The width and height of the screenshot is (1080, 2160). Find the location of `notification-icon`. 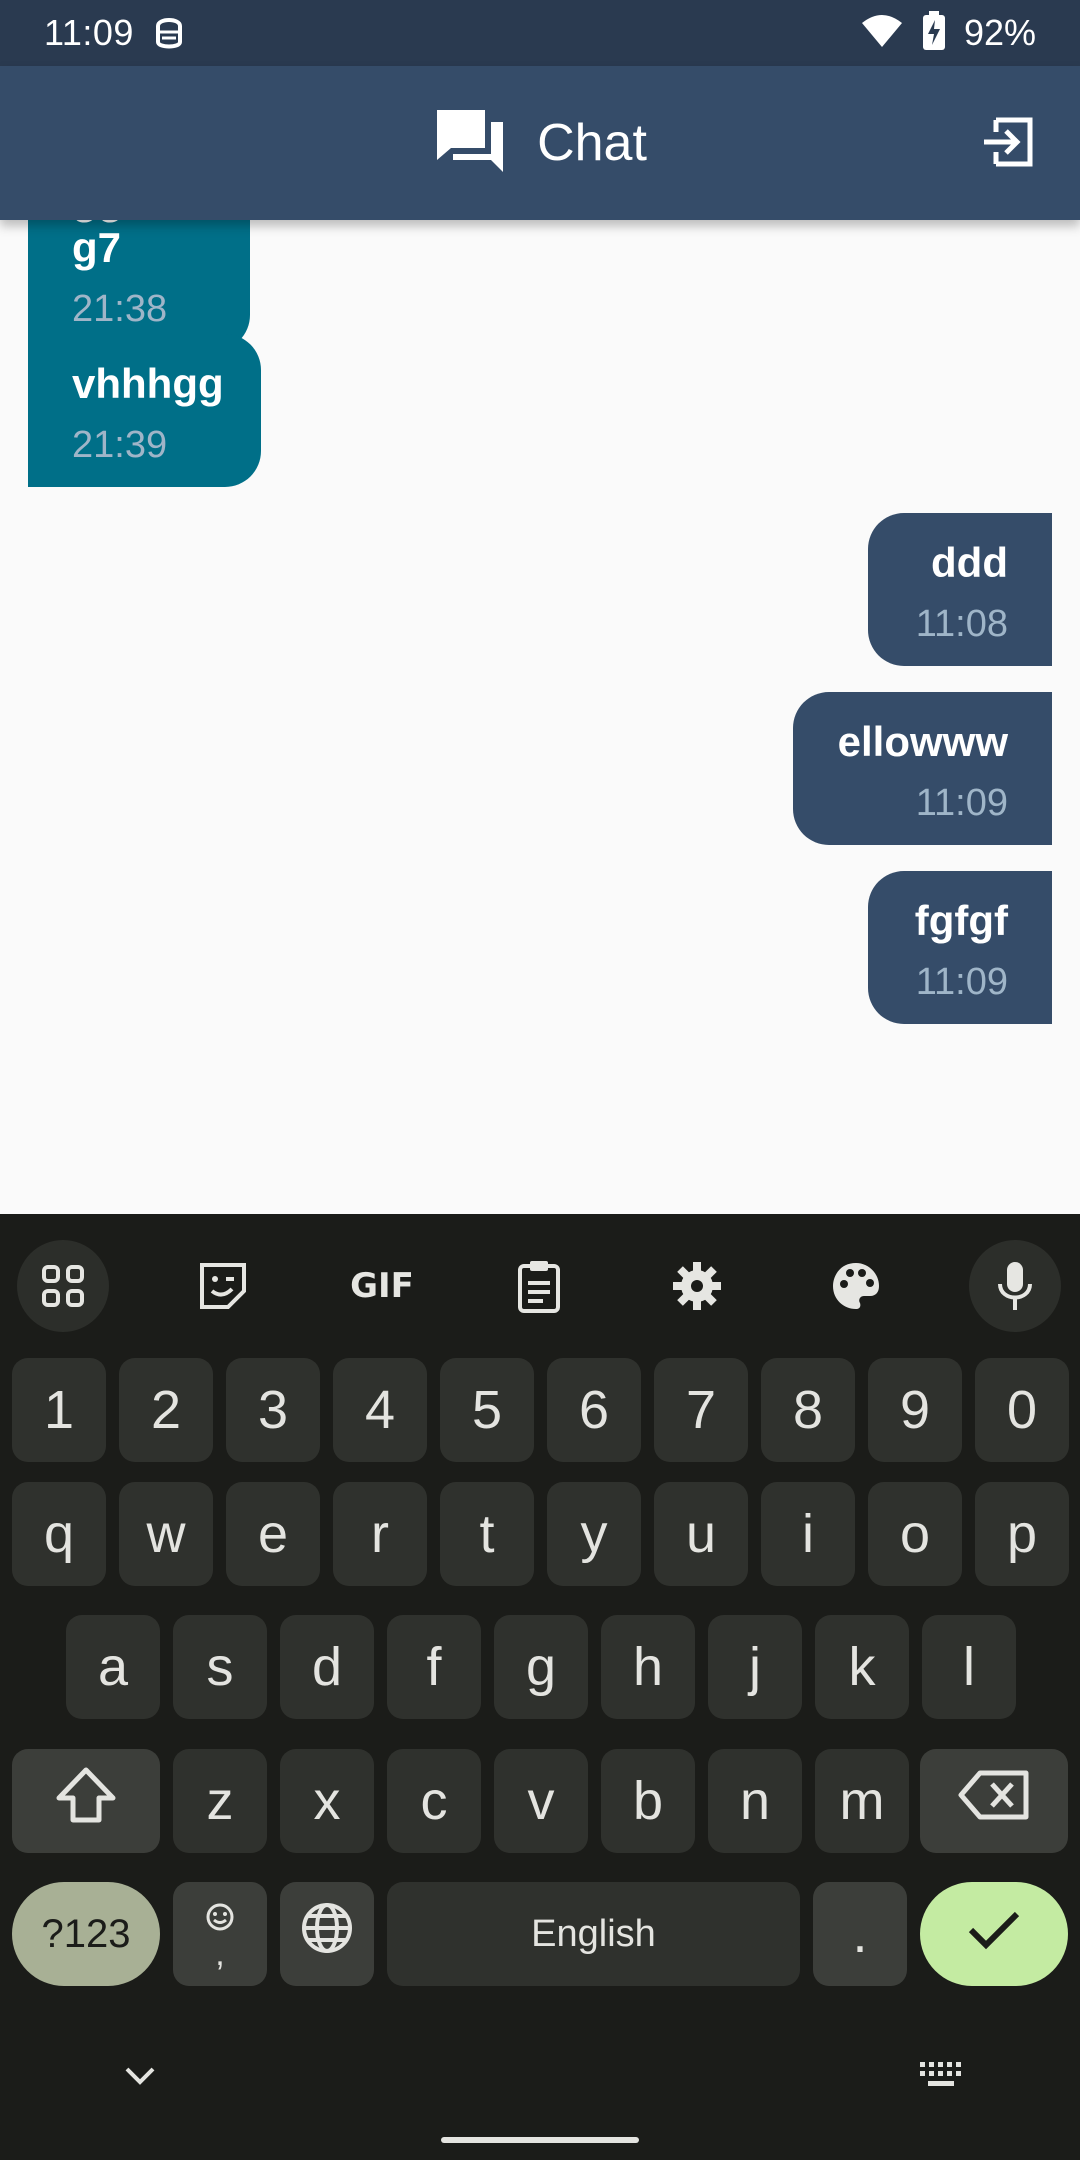

notification-icon is located at coordinates (169, 33).